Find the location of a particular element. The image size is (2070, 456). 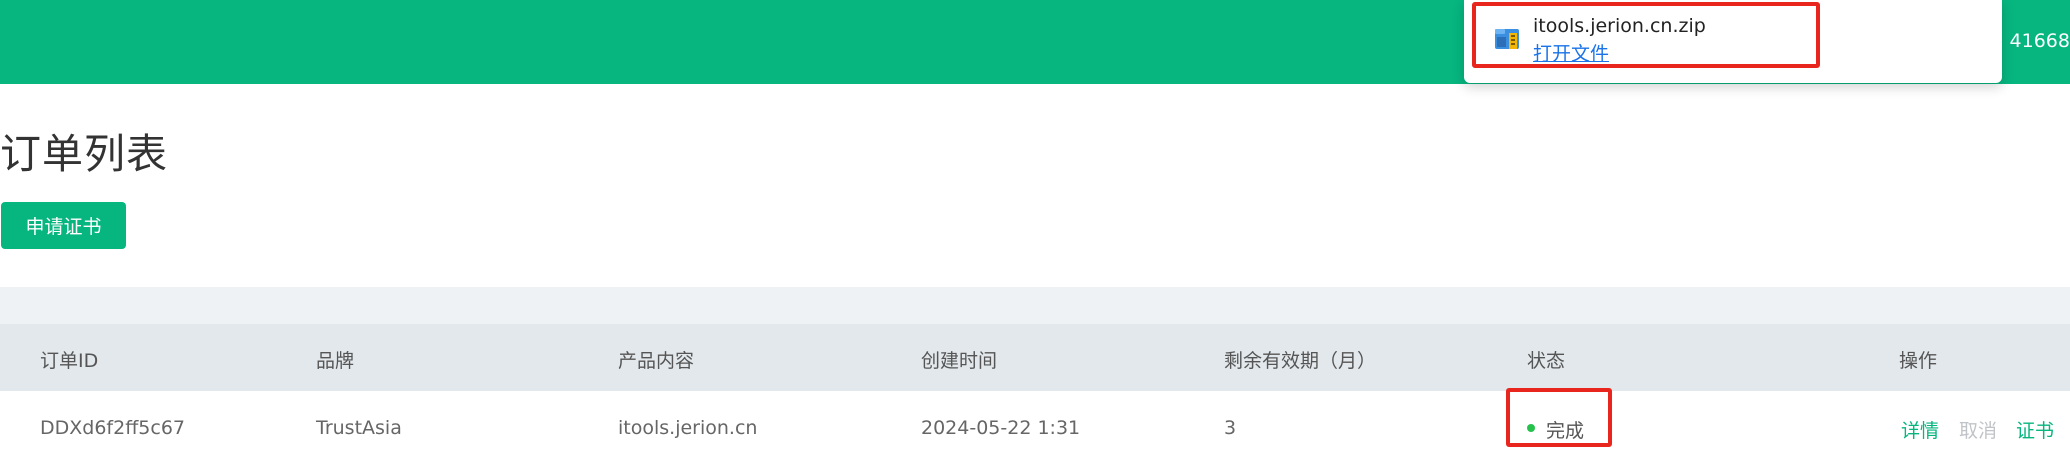

cell-remaining: 3 is located at coordinates (1230, 428).